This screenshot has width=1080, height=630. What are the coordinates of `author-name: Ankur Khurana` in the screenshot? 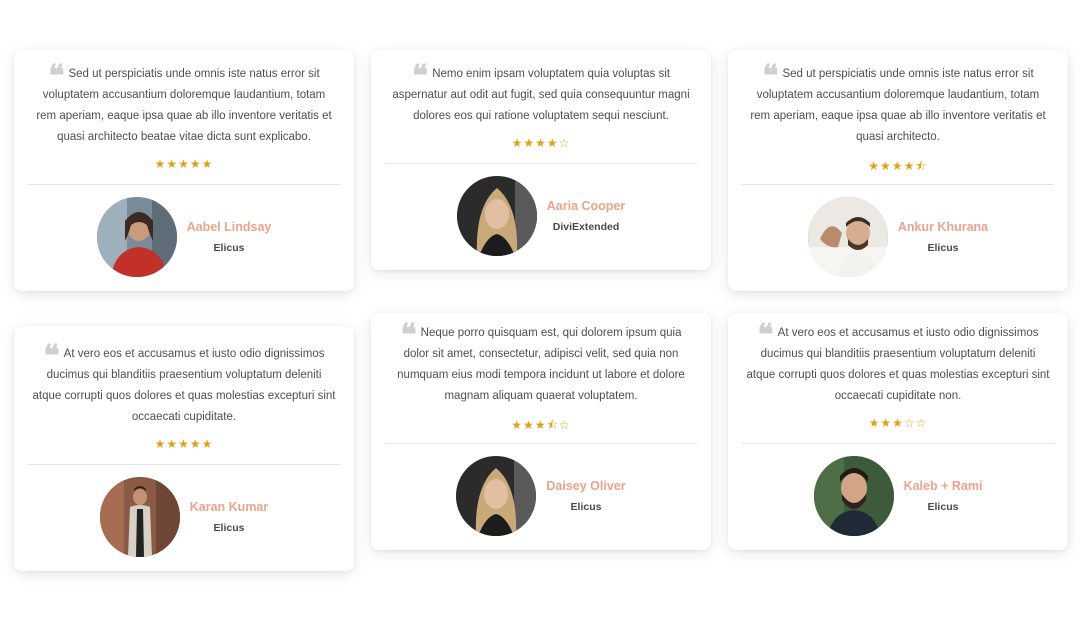 It's located at (943, 227).